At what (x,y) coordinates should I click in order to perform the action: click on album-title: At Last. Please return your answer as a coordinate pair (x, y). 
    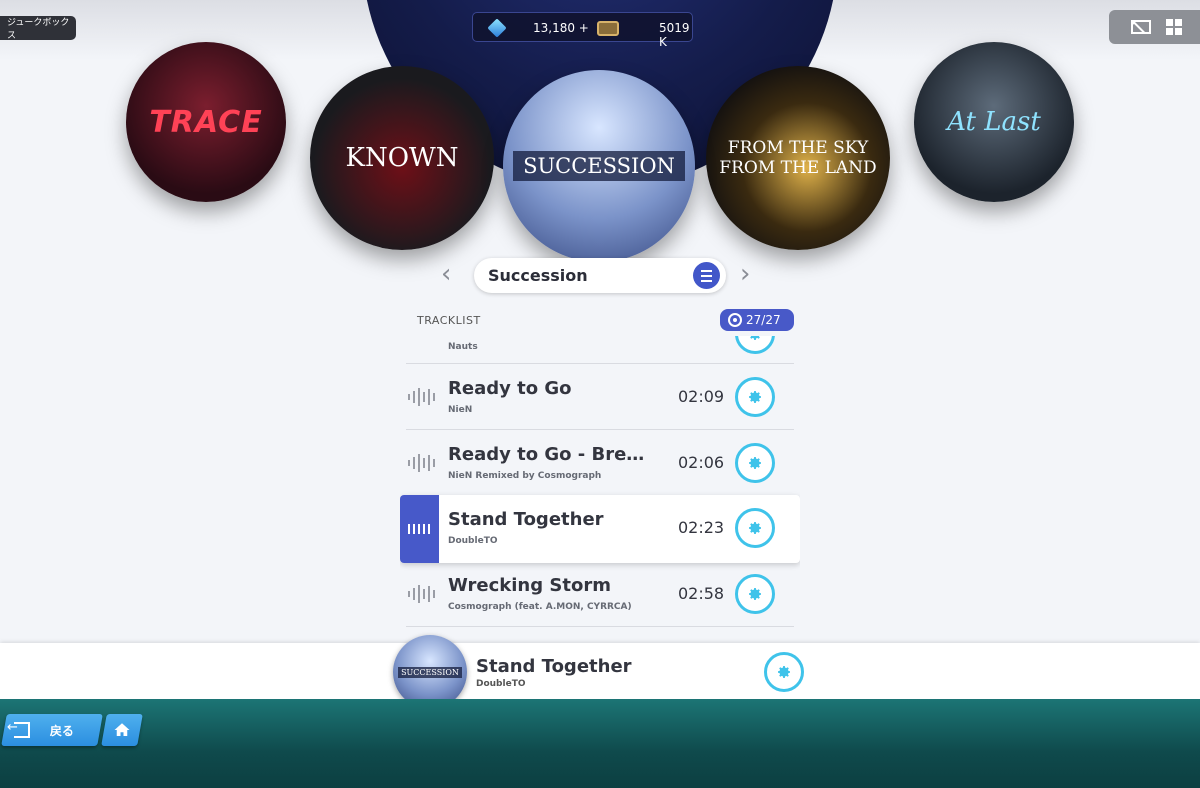
    Looking at the image, I should click on (994, 122).